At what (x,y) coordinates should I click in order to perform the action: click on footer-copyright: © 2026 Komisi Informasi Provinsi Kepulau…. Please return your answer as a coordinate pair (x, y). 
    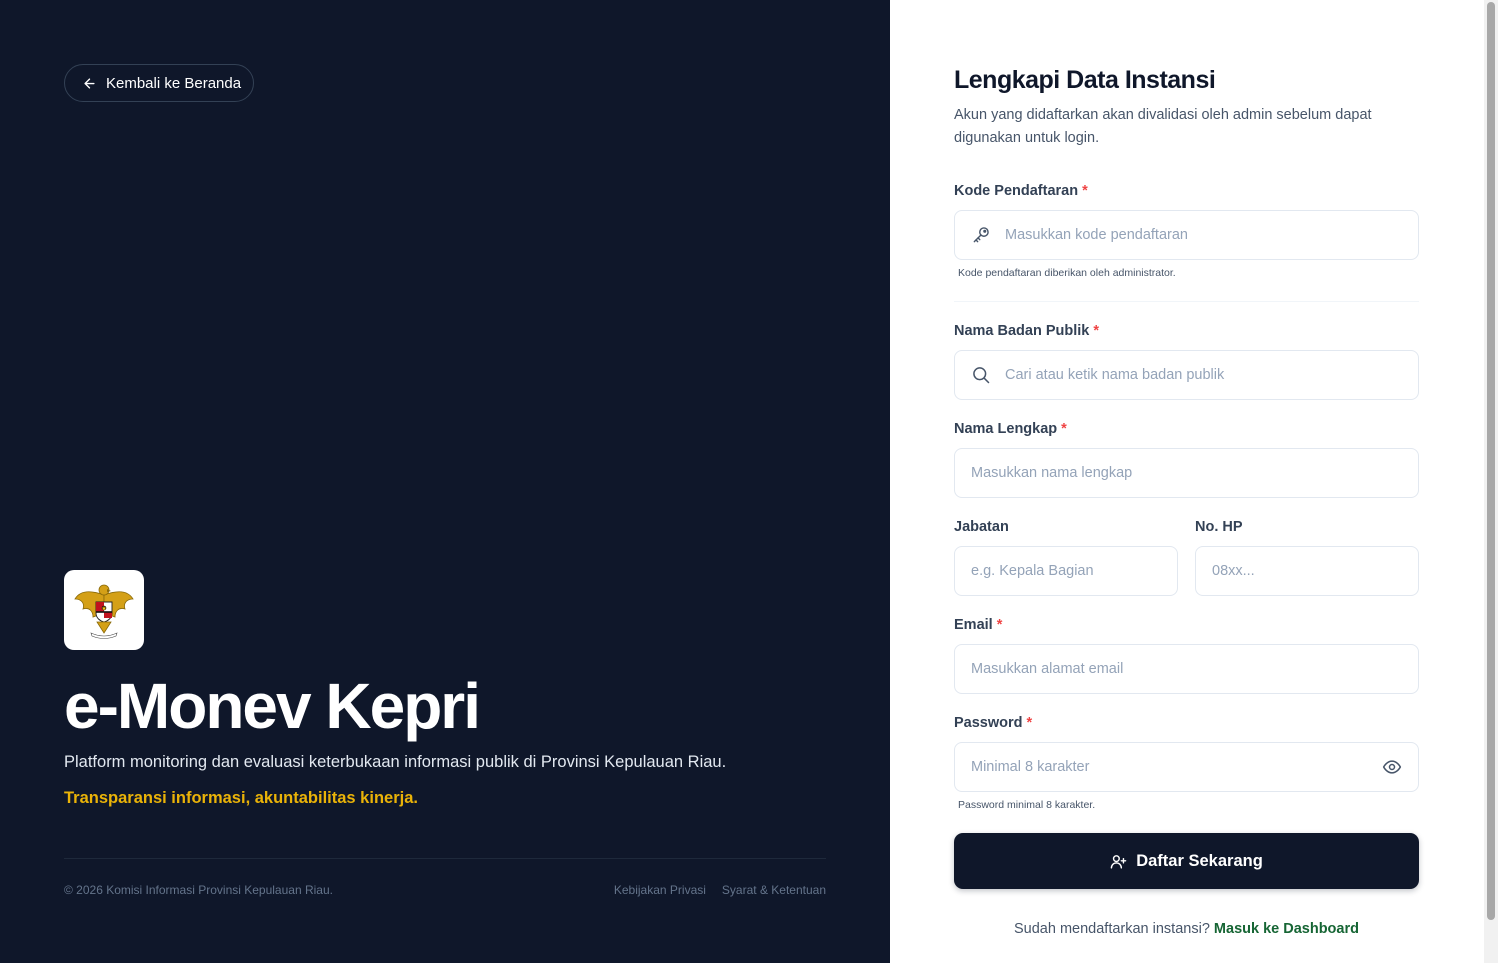
    Looking at the image, I should click on (198, 890).